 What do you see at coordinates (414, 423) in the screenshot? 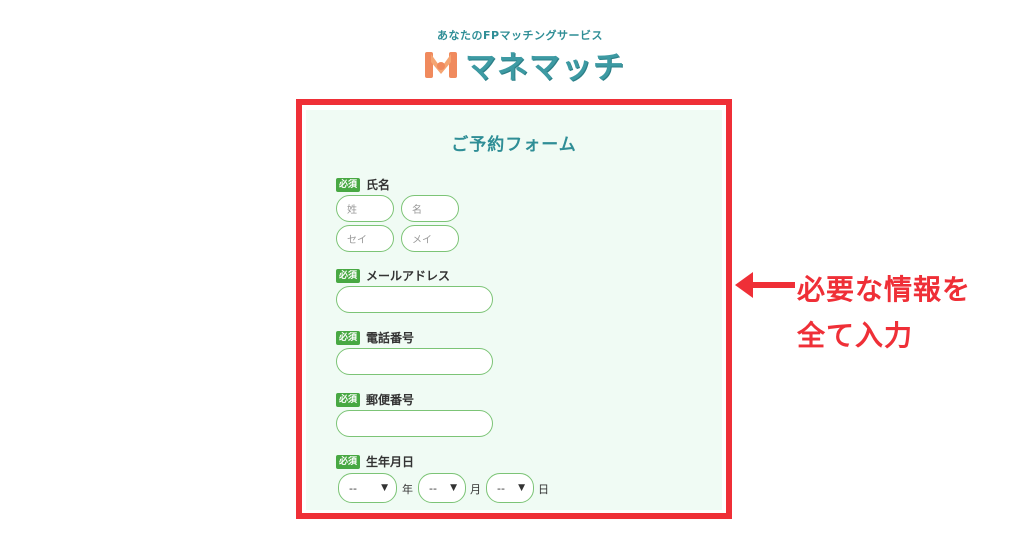
I see `postal-code-field` at bounding box center [414, 423].